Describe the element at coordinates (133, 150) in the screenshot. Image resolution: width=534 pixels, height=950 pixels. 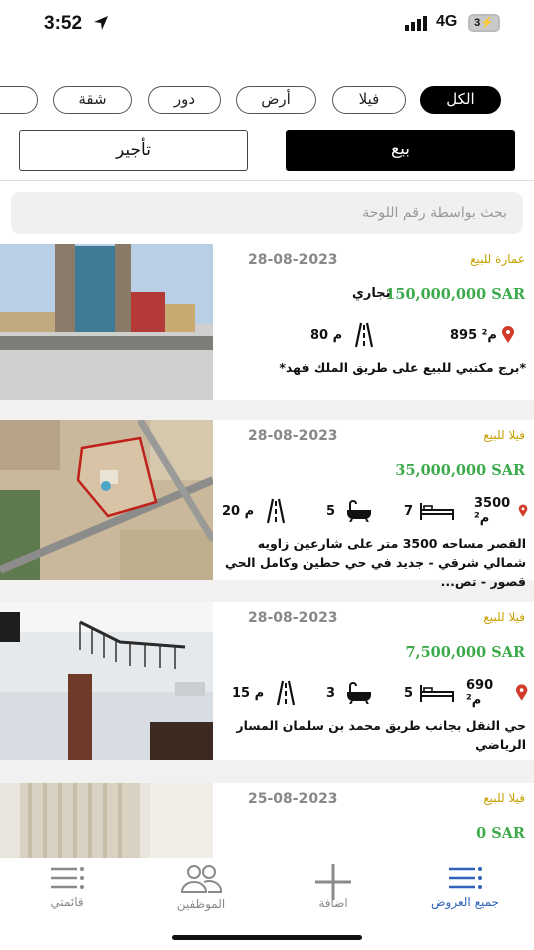
I see `rent-toggle: تأجير` at that location.